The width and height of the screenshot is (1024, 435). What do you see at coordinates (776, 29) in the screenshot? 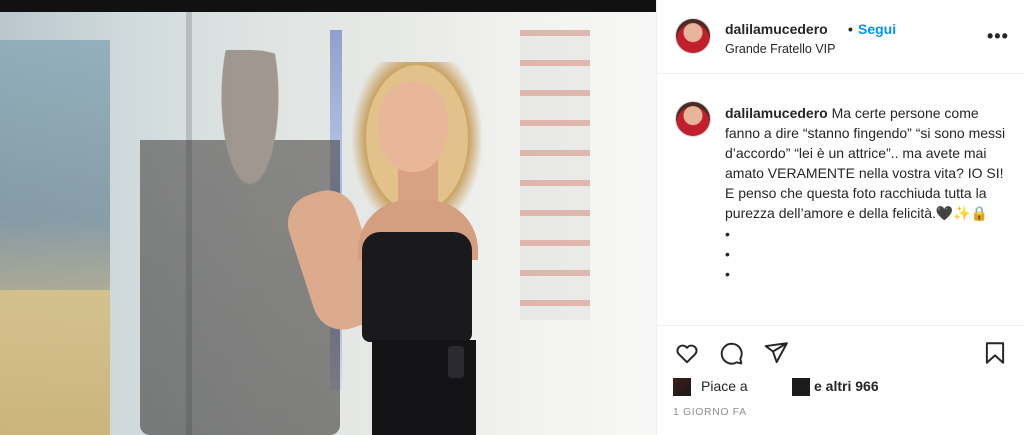
I see `header-username: dalilamucedero` at bounding box center [776, 29].